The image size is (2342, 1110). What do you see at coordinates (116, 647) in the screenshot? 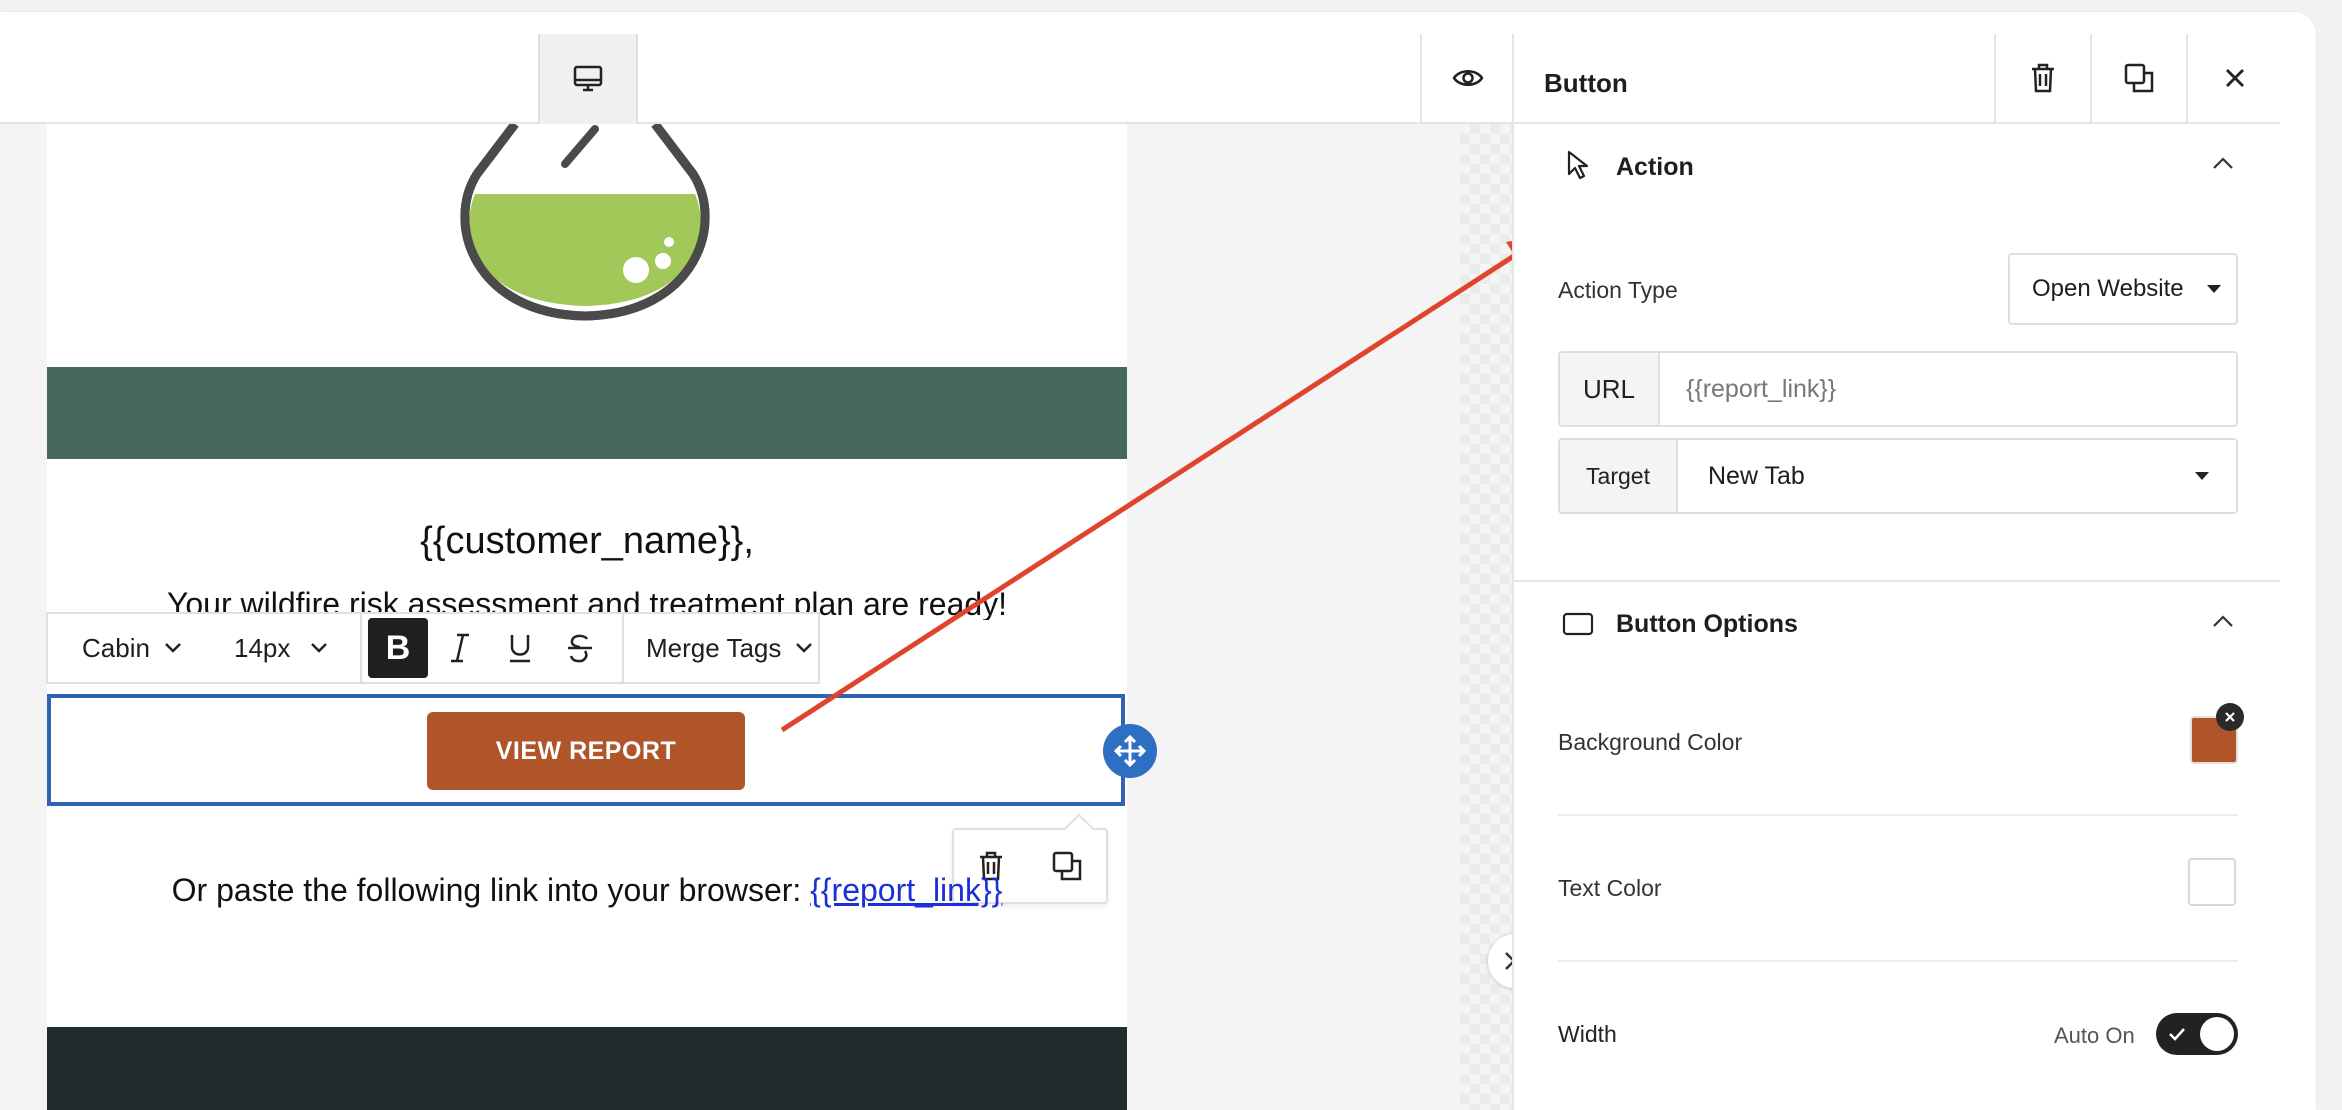
I see `font-family-value: Cabin` at bounding box center [116, 647].